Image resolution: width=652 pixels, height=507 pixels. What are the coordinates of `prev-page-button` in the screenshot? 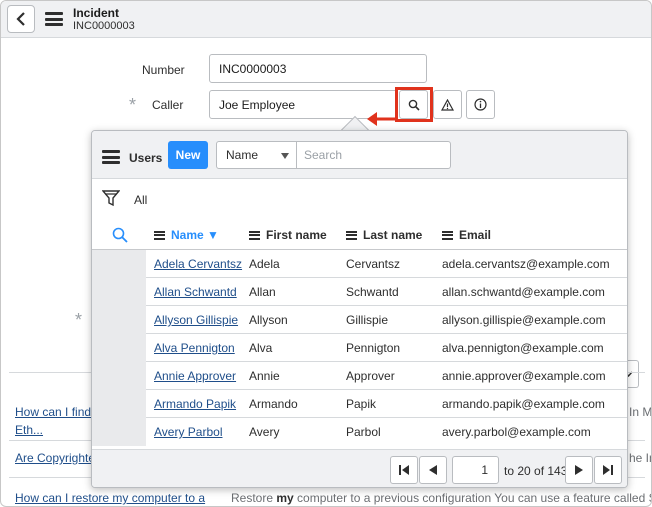 It's located at (433, 470).